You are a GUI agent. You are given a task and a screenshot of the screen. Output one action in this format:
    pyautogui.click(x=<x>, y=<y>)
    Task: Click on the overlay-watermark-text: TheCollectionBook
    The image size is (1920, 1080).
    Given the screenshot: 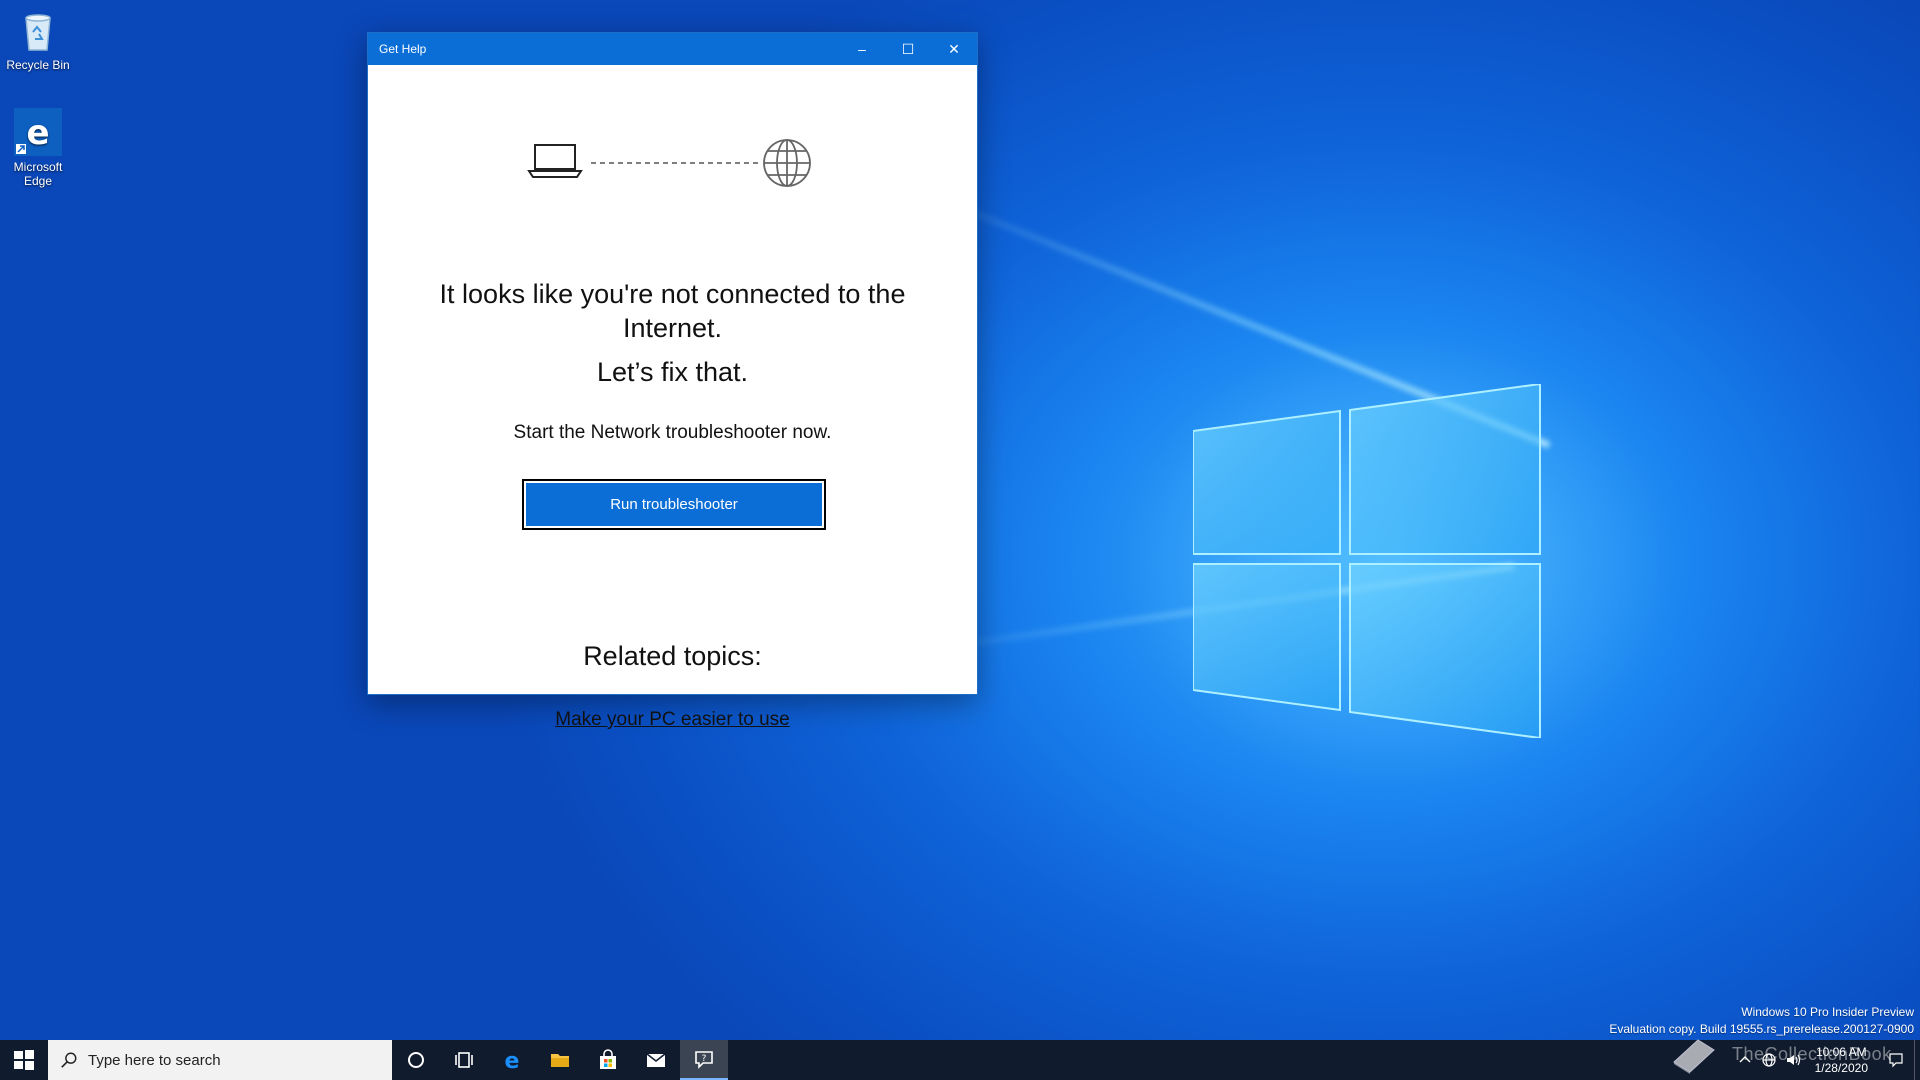 What is the action you would take?
    pyautogui.click(x=1812, y=1054)
    